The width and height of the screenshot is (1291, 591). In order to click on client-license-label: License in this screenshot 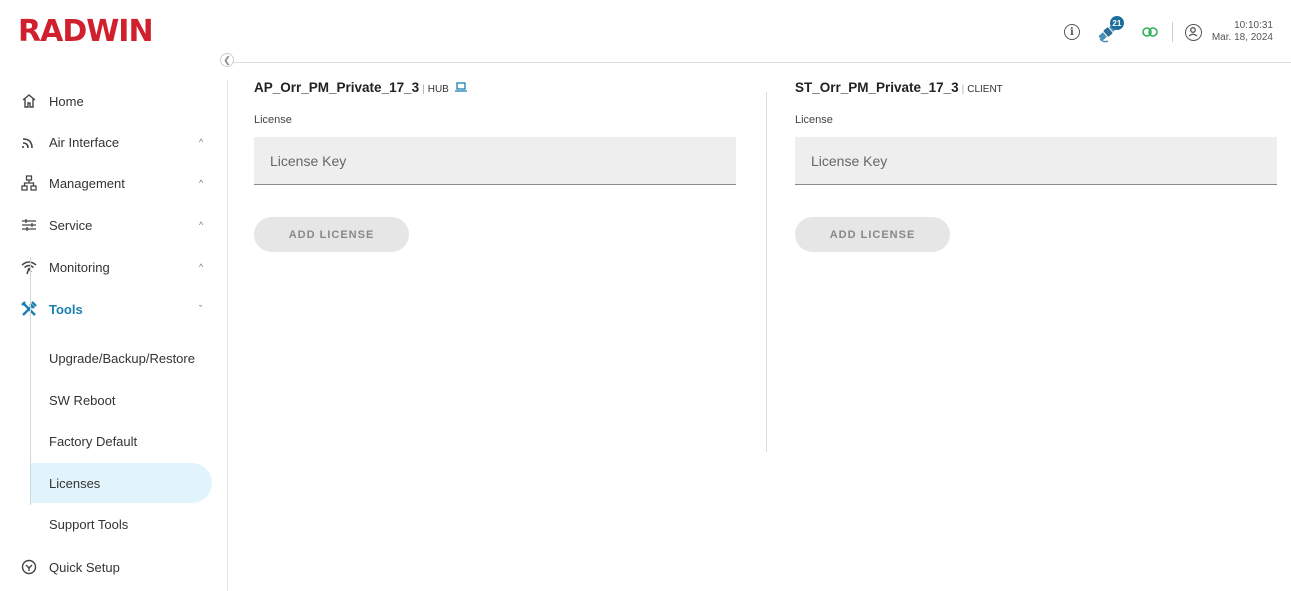, I will do `click(814, 120)`.